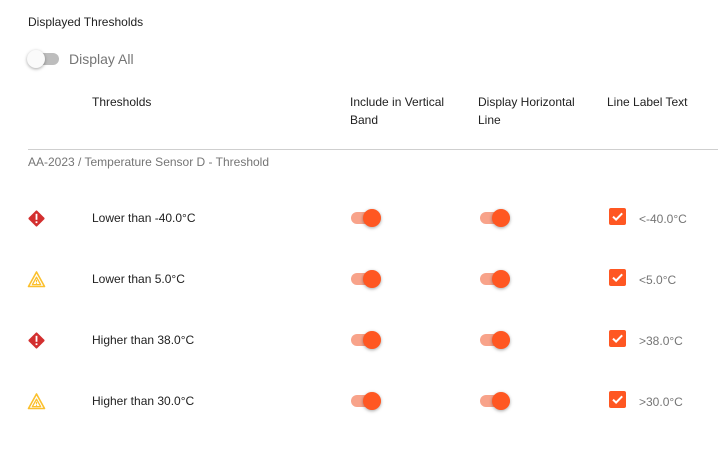  I want to click on line-label-text: >30.0°C, so click(661, 402).